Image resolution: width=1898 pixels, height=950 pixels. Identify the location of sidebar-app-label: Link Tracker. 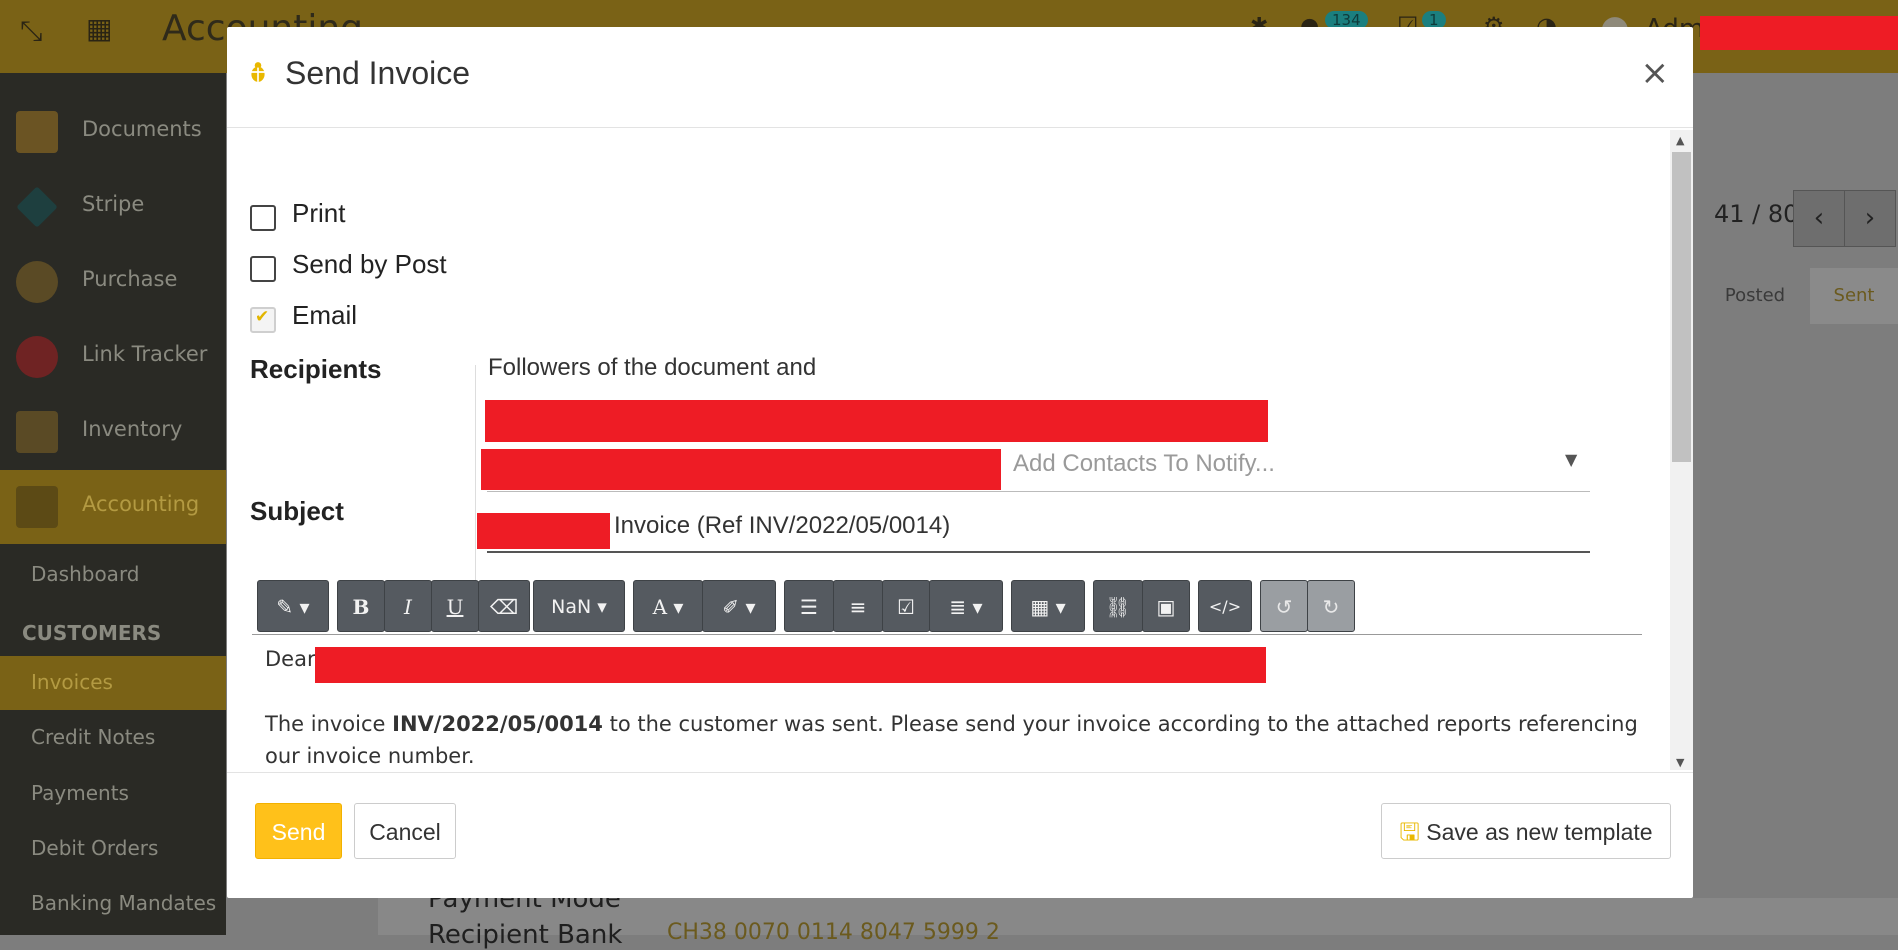
(145, 354).